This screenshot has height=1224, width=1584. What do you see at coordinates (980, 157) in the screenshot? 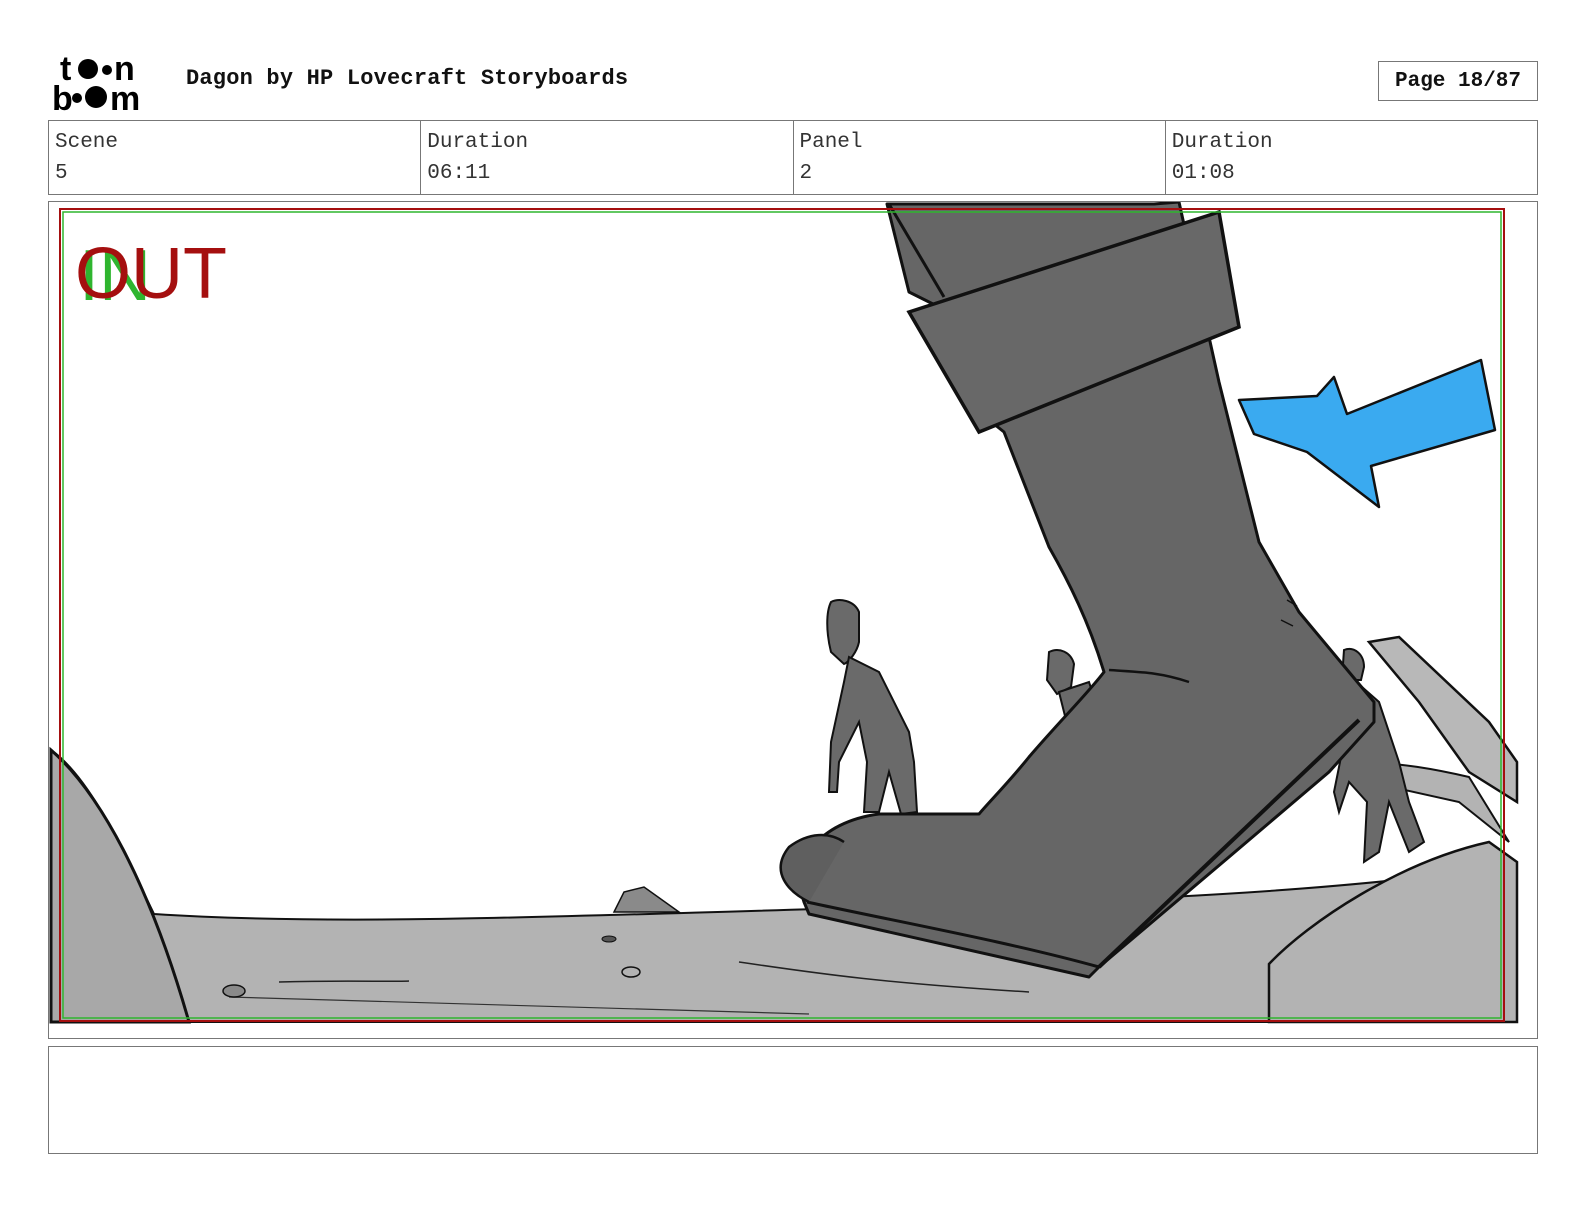
I see `panel-cell: Panel 2` at bounding box center [980, 157].